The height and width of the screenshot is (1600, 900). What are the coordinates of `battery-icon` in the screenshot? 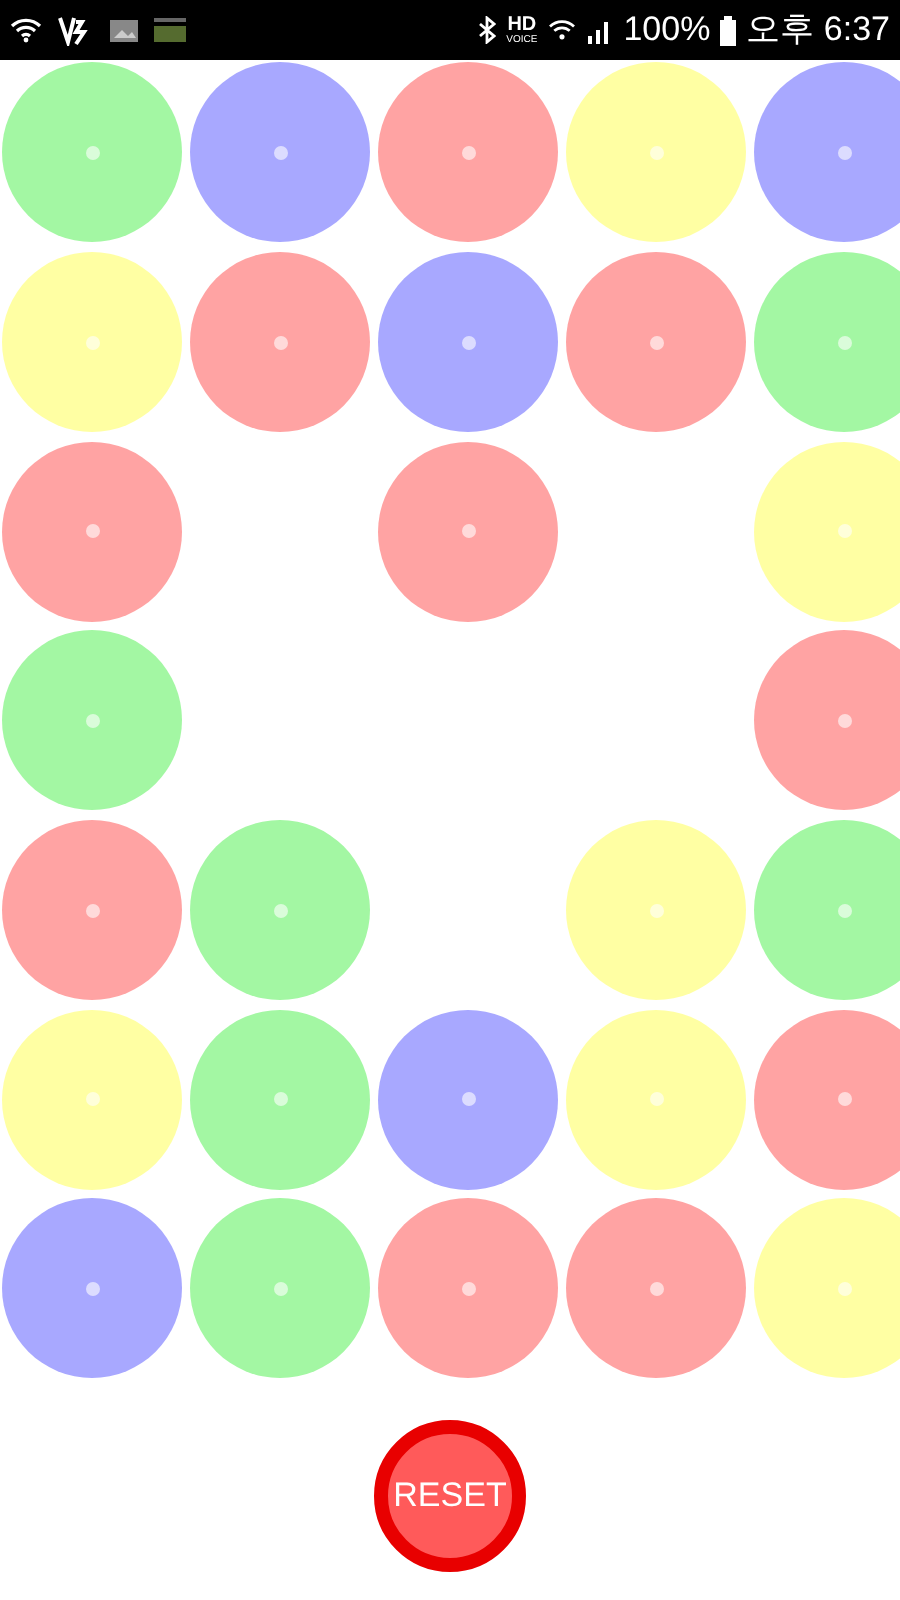 It's located at (728, 30).